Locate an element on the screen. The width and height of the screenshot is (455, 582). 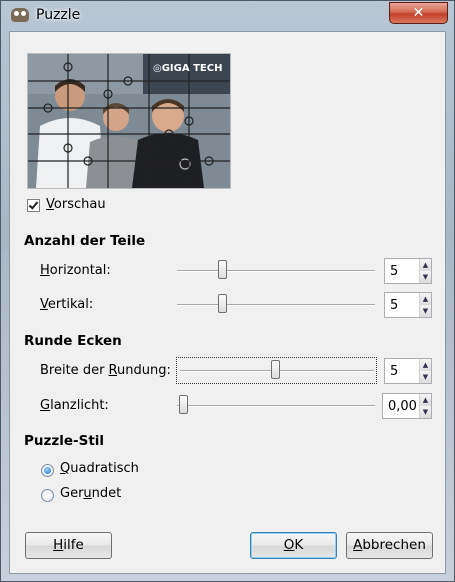
highlight-label: Glanzlicht: is located at coordinates (74, 405).